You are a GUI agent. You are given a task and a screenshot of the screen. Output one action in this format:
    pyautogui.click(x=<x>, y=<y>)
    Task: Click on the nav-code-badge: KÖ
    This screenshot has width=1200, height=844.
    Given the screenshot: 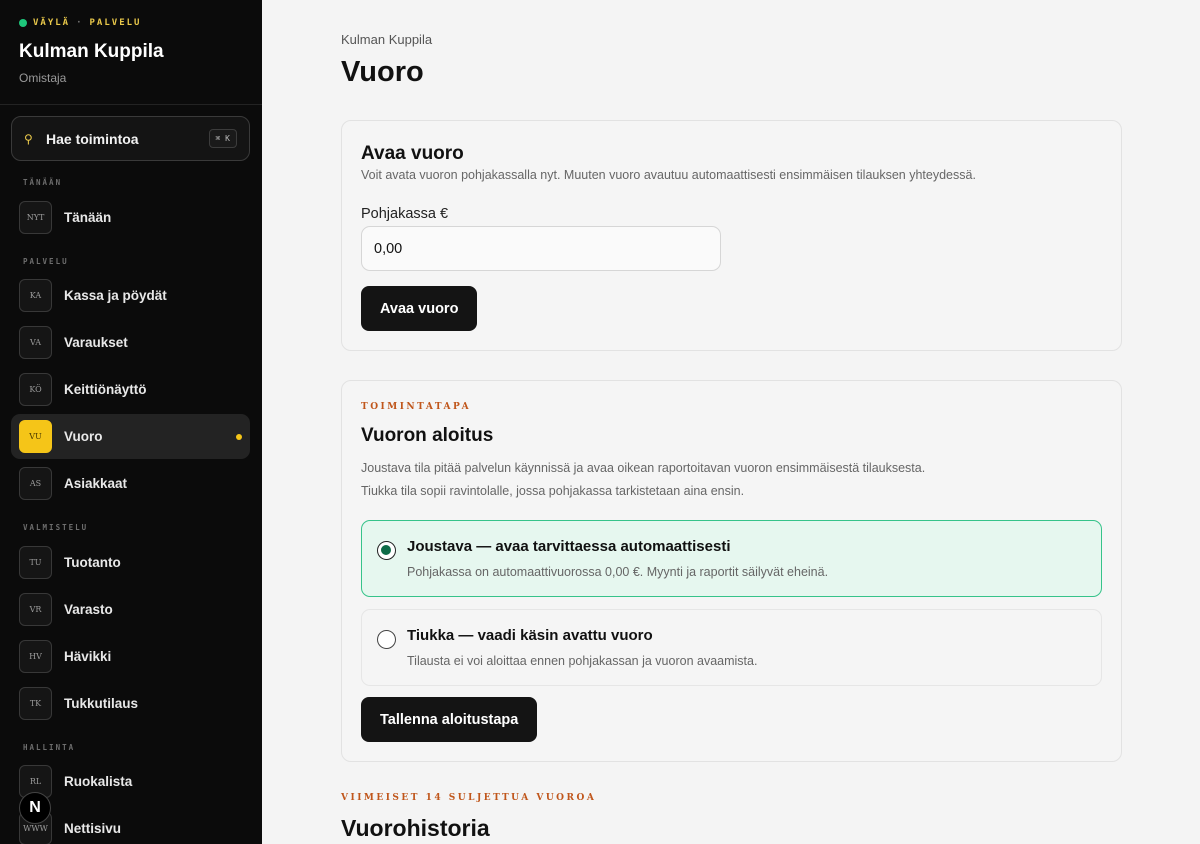 What is the action you would take?
    pyautogui.click(x=35, y=389)
    